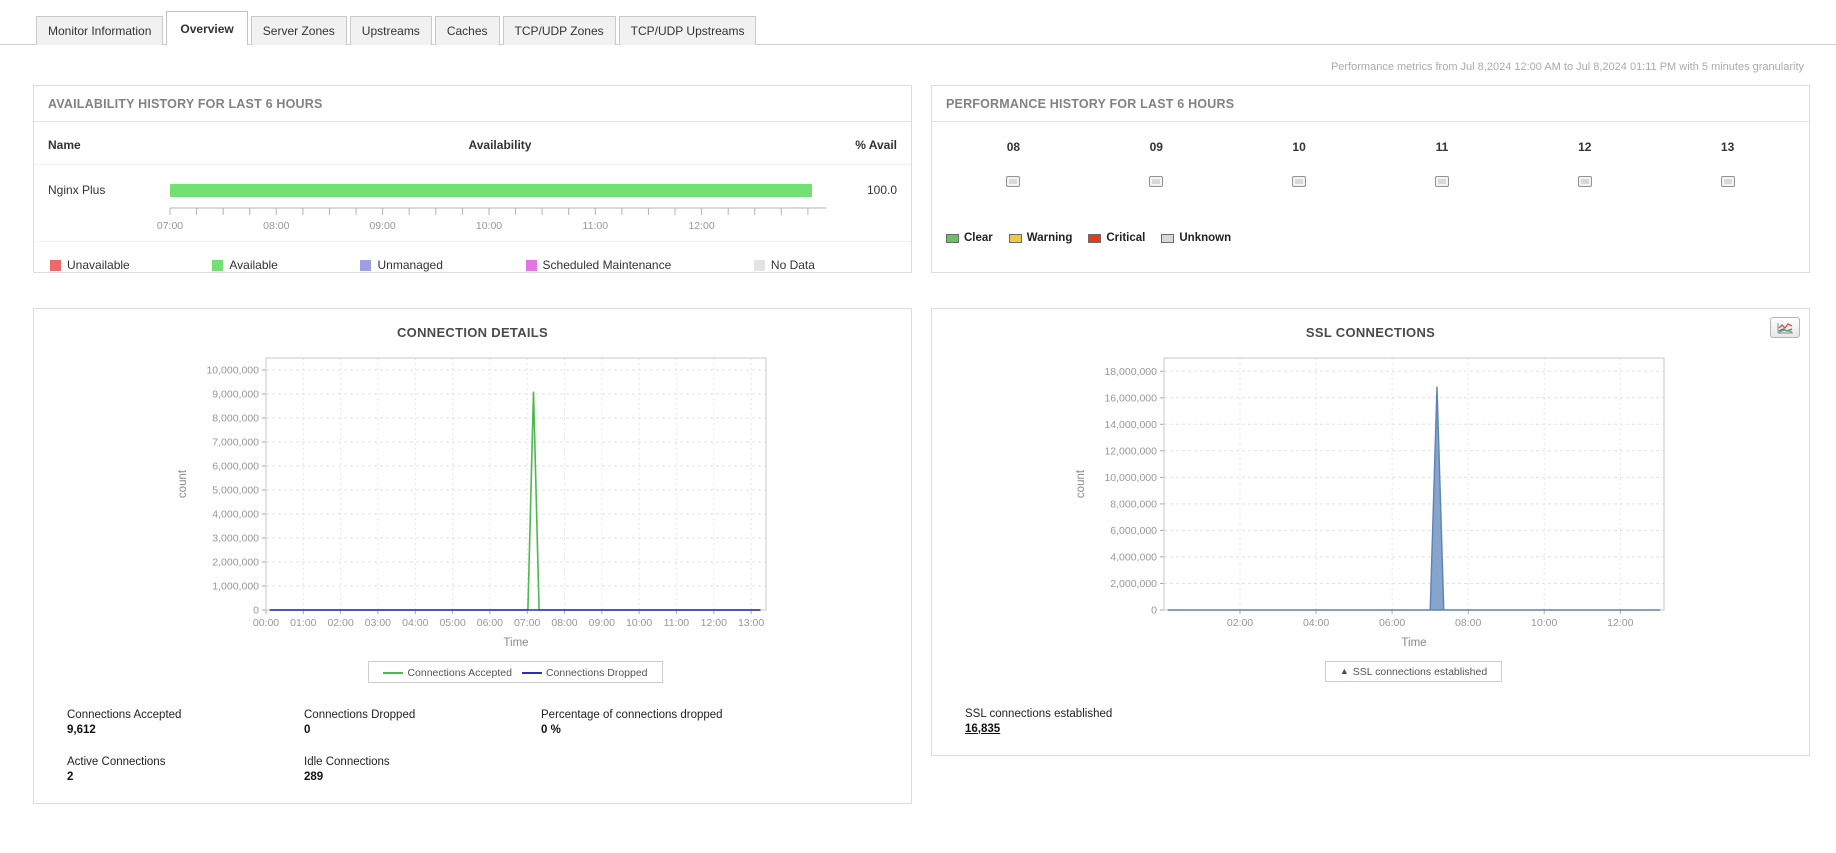 The width and height of the screenshot is (1836, 853). What do you see at coordinates (1095, 238) in the screenshot?
I see `critical-swatch-icon` at bounding box center [1095, 238].